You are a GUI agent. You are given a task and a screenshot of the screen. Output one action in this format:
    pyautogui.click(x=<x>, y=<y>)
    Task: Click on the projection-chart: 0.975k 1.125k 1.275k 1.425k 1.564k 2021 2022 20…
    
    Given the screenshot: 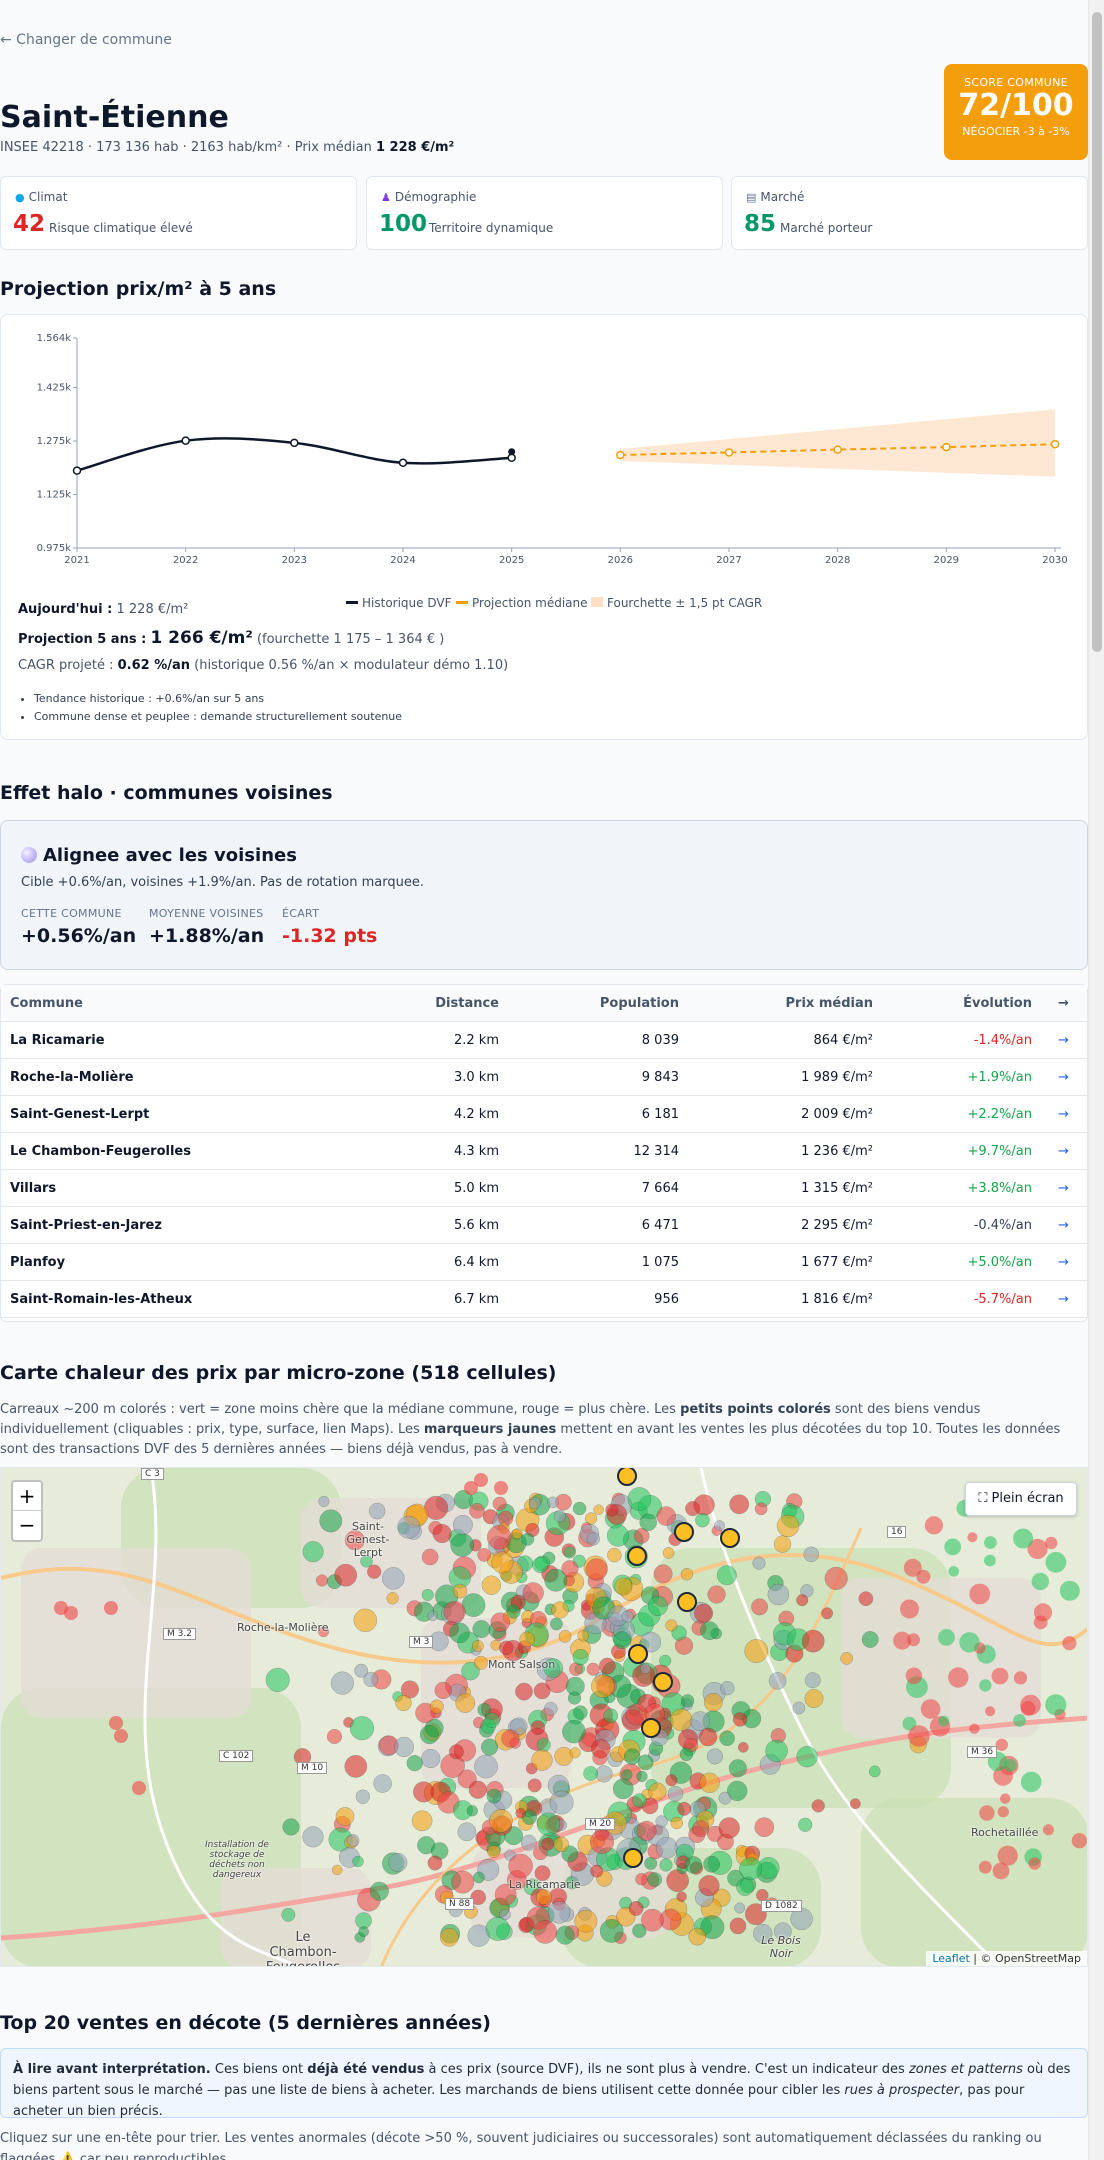 What is the action you would take?
    pyautogui.click(x=552, y=449)
    